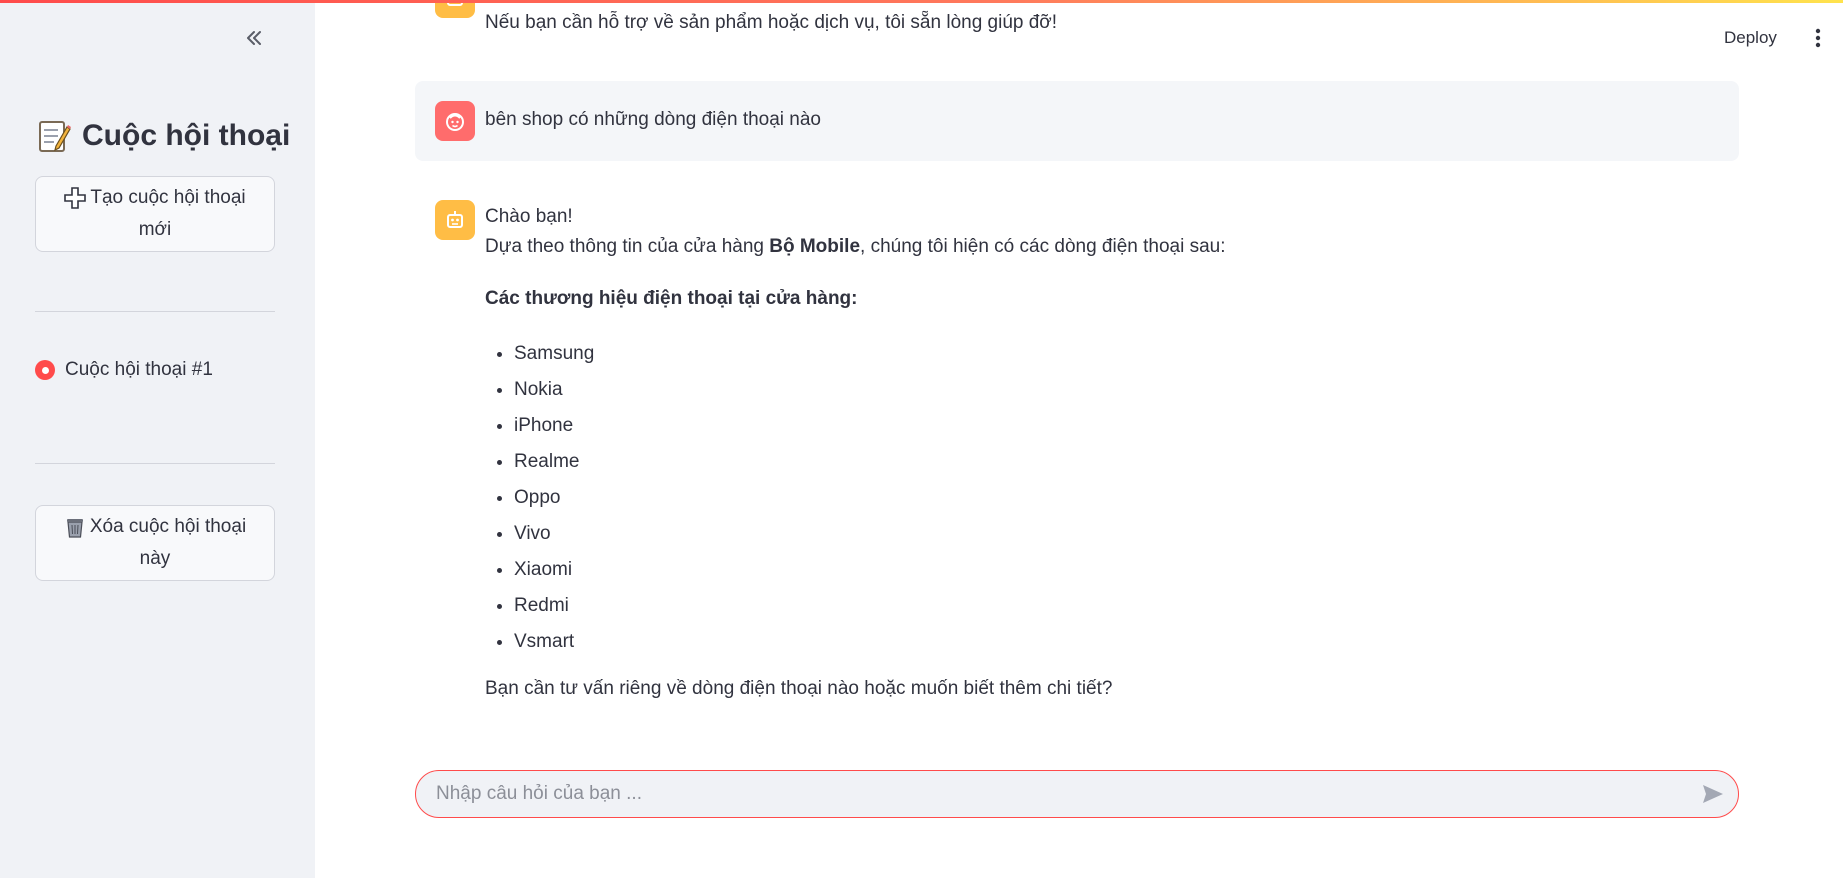 The height and width of the screenshot is (878, 1843). Describe the element at coordinates (1119, 570) in the screenshot. I see `brand-list-item: Xiaomi` at that location.